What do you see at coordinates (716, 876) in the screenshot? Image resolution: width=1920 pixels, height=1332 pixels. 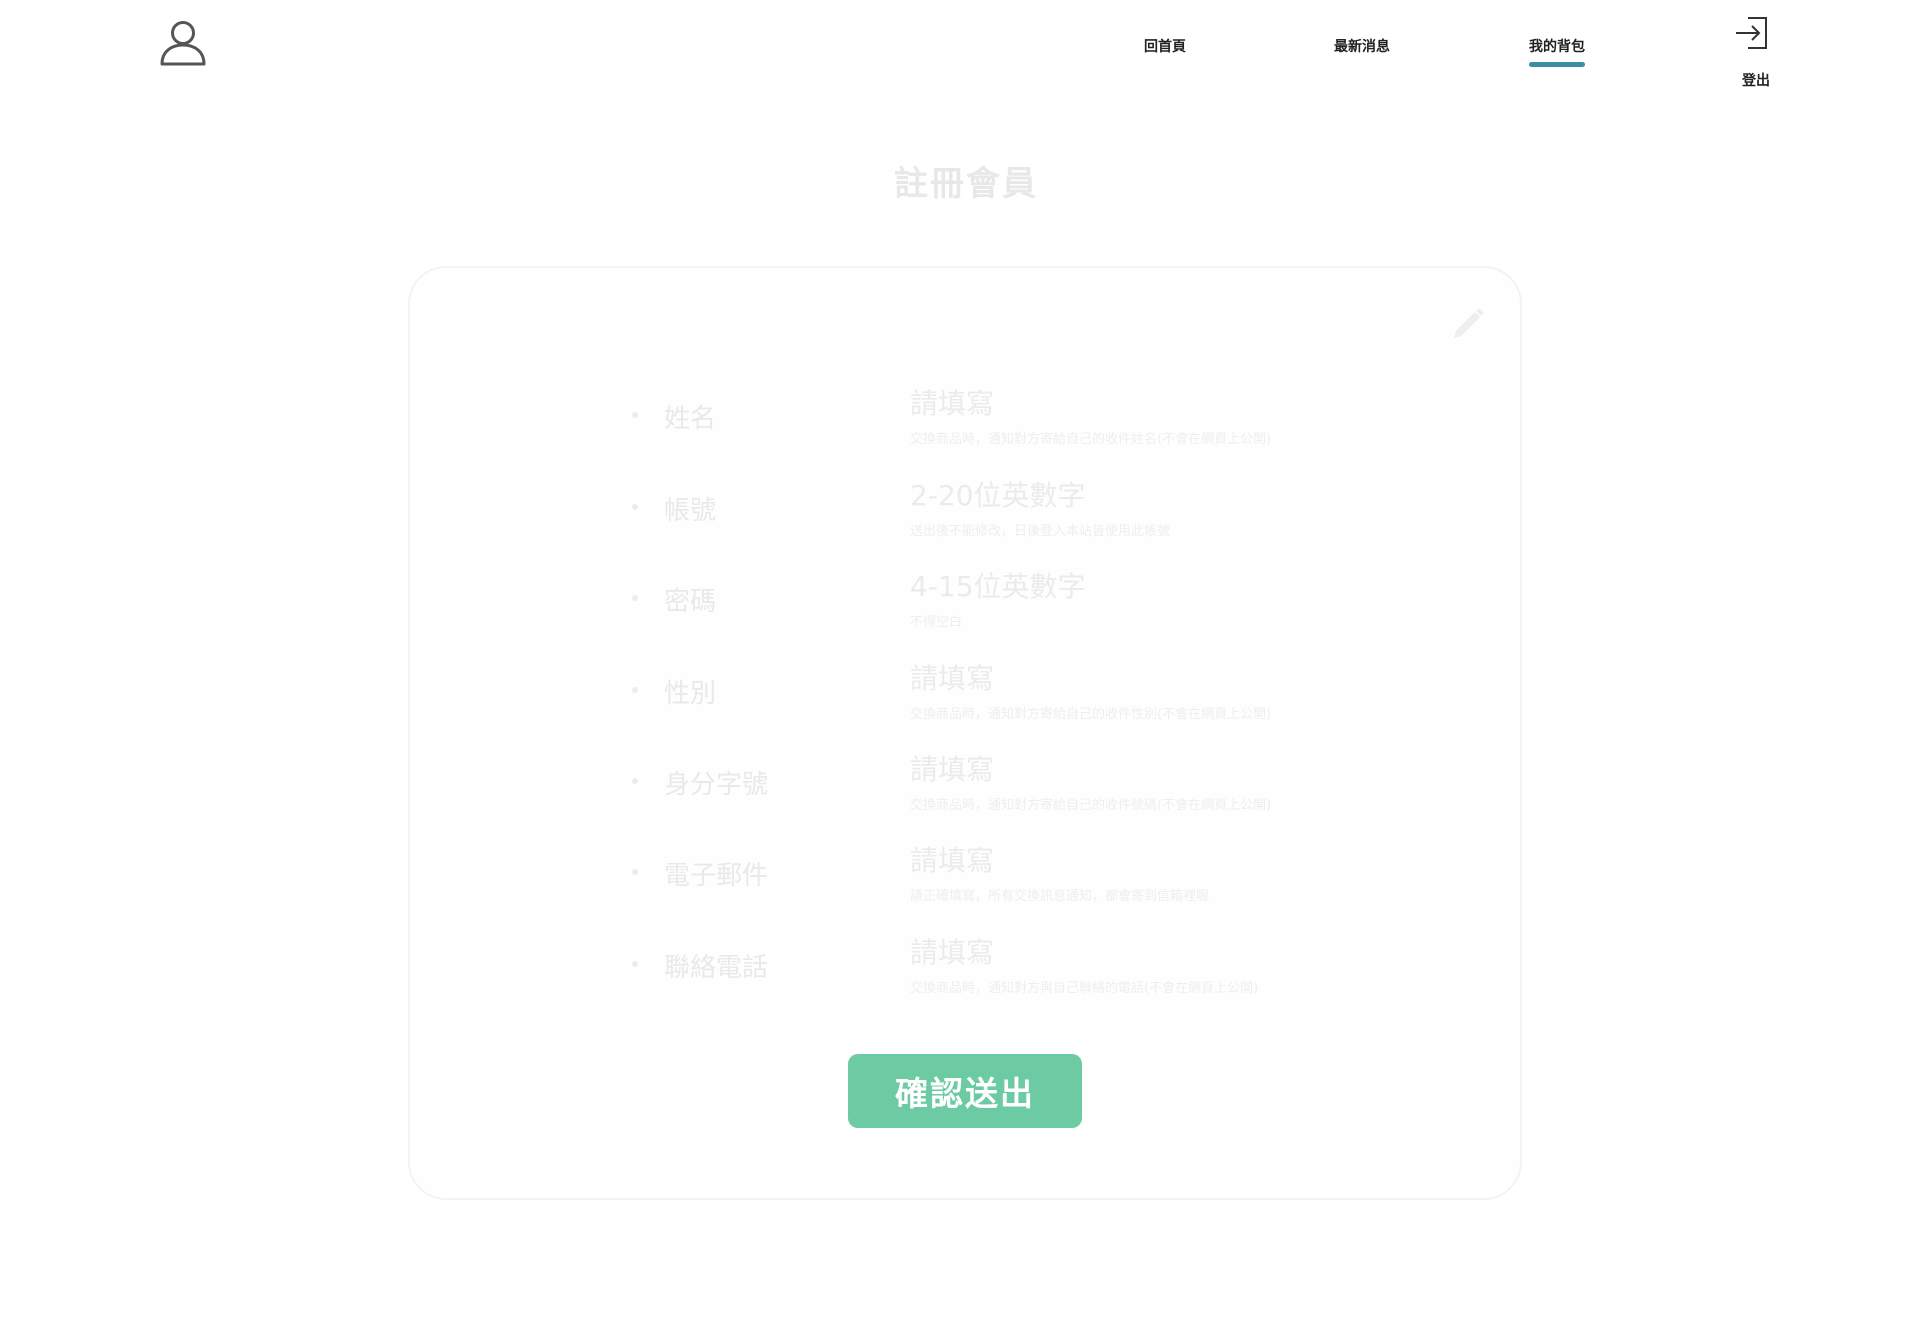 I see `field-label: 電子郵件` at bounding box center [716, 876].